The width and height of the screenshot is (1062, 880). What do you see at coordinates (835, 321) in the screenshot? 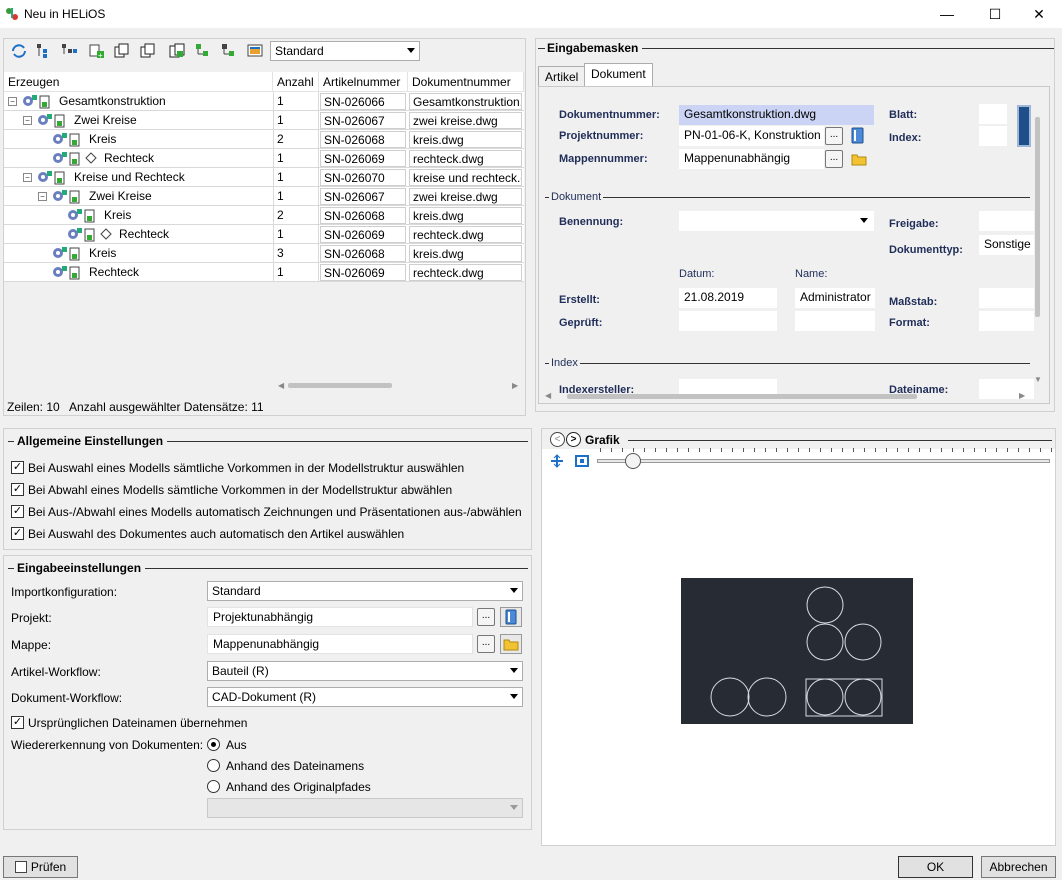
I see `geprueft-name-field` at bounding box center [835, 321].